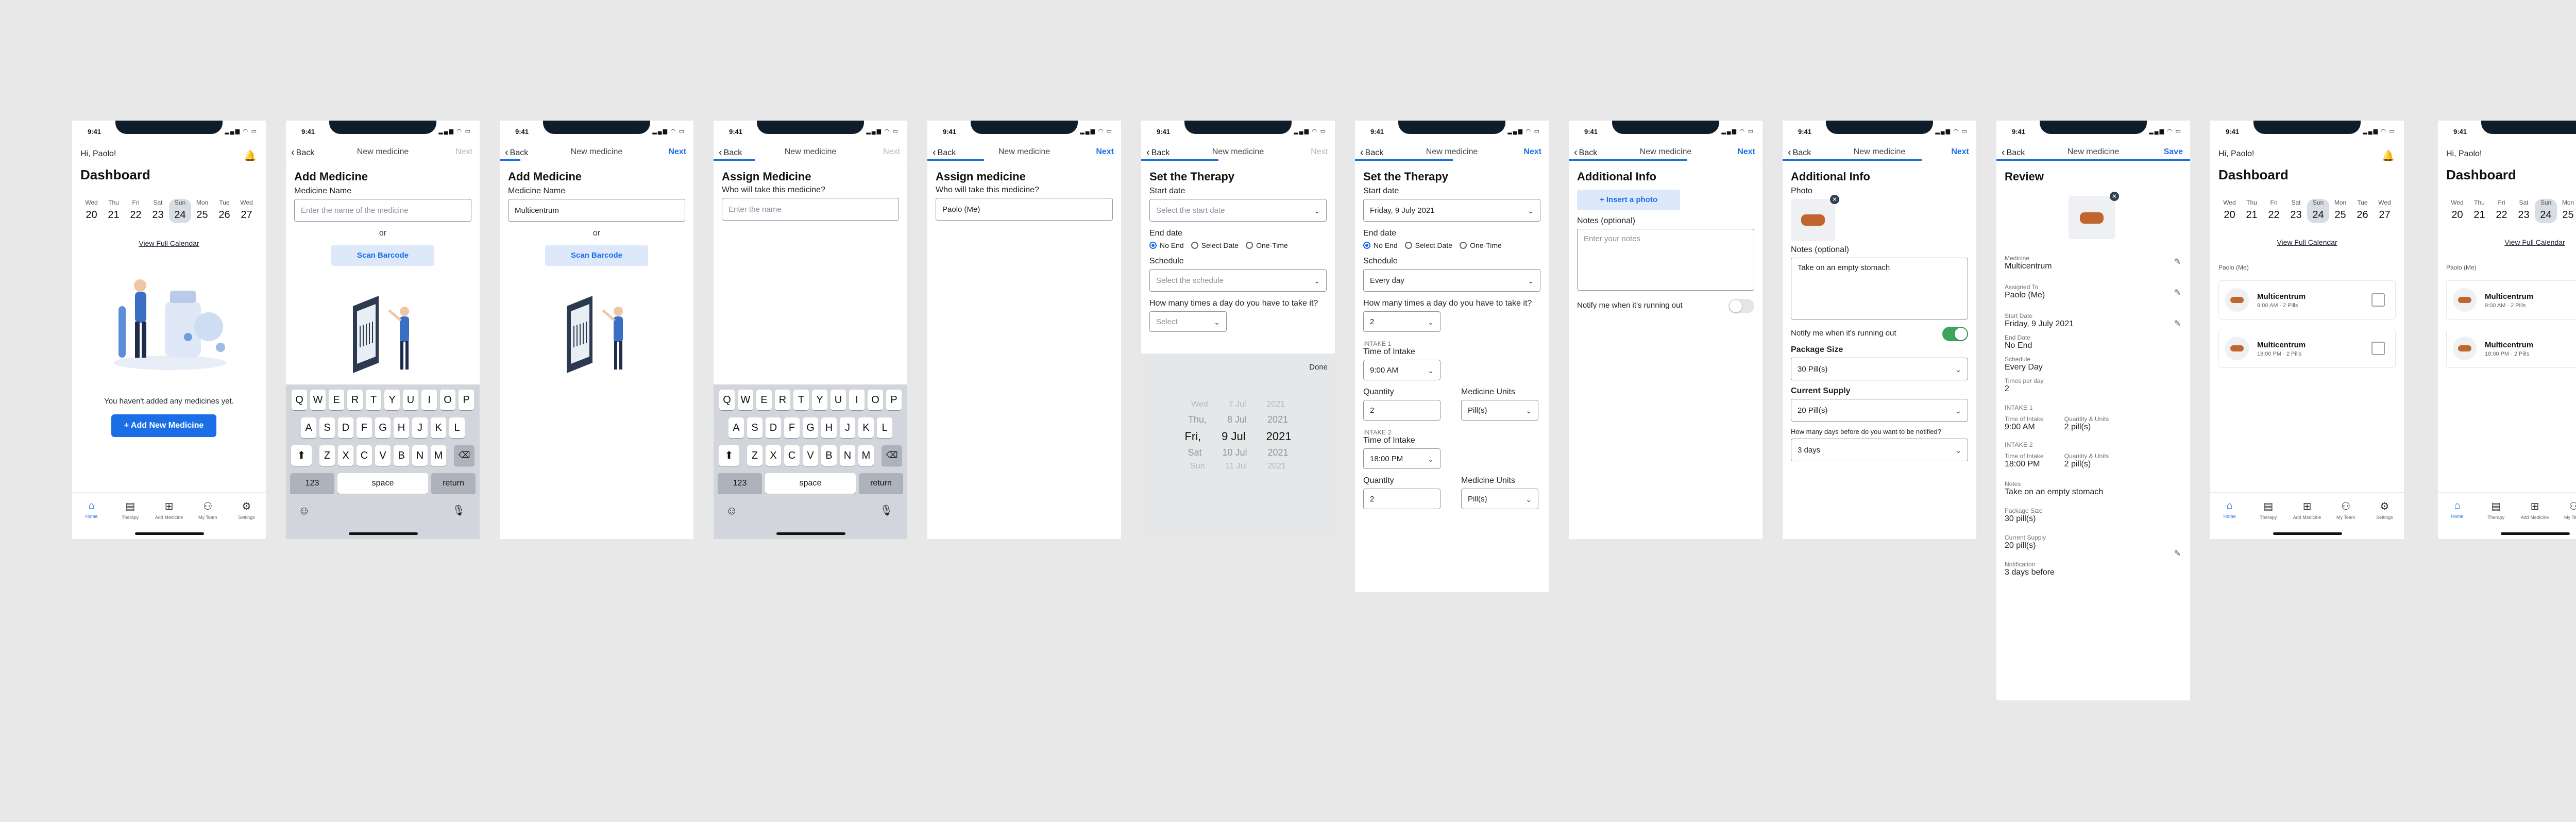  I want to click on medicine-card: Multicentrum9:00 AM · 2 Pills✓, so click(2511, 300).